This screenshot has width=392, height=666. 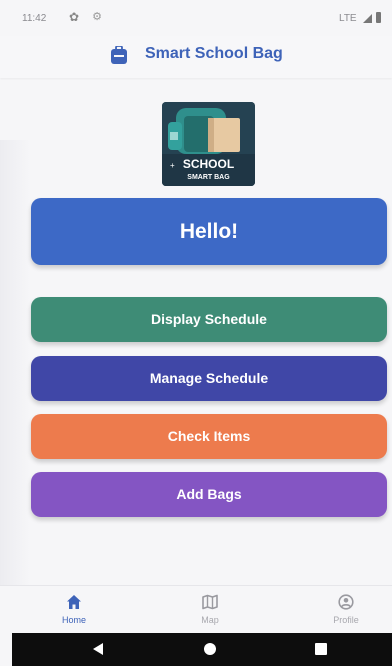 I want to click on status-time: 11:42, so click(x=34, y=18).